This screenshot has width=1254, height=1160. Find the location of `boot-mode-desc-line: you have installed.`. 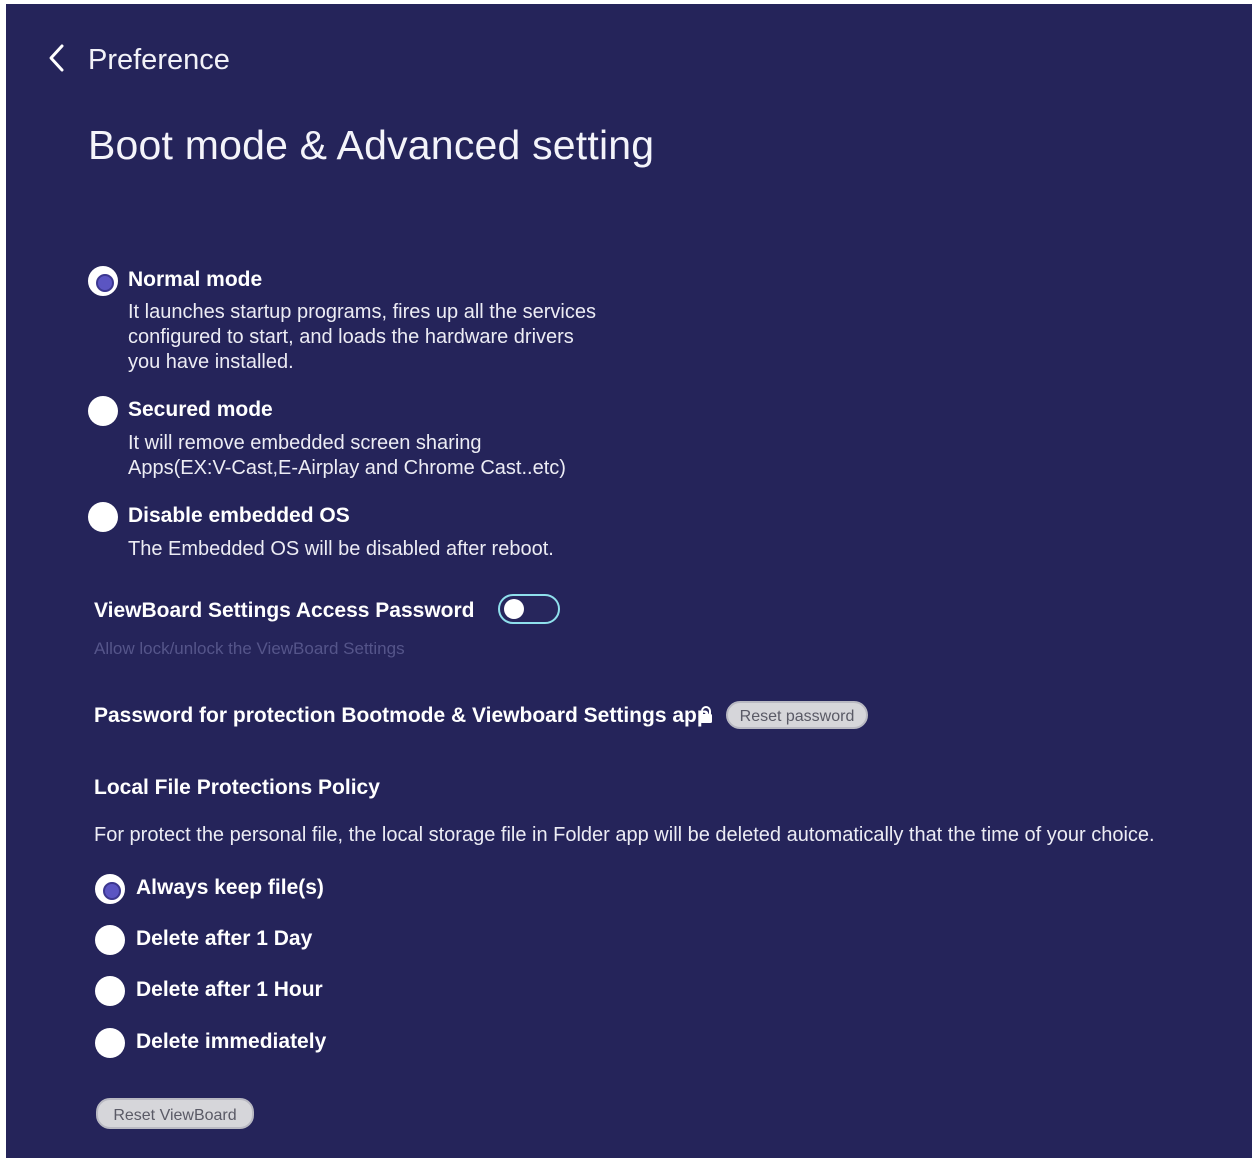

boot-mode-desc-line: you have installed. is located at coordinates (211, 362).